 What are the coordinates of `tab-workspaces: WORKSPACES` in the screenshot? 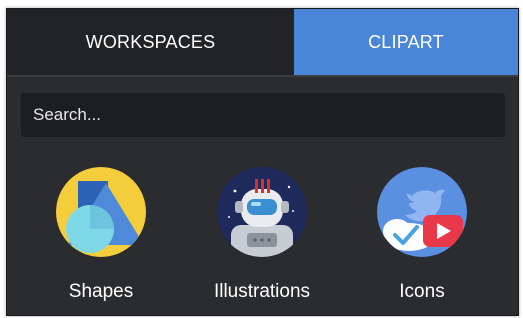 It's located at (150, 42).